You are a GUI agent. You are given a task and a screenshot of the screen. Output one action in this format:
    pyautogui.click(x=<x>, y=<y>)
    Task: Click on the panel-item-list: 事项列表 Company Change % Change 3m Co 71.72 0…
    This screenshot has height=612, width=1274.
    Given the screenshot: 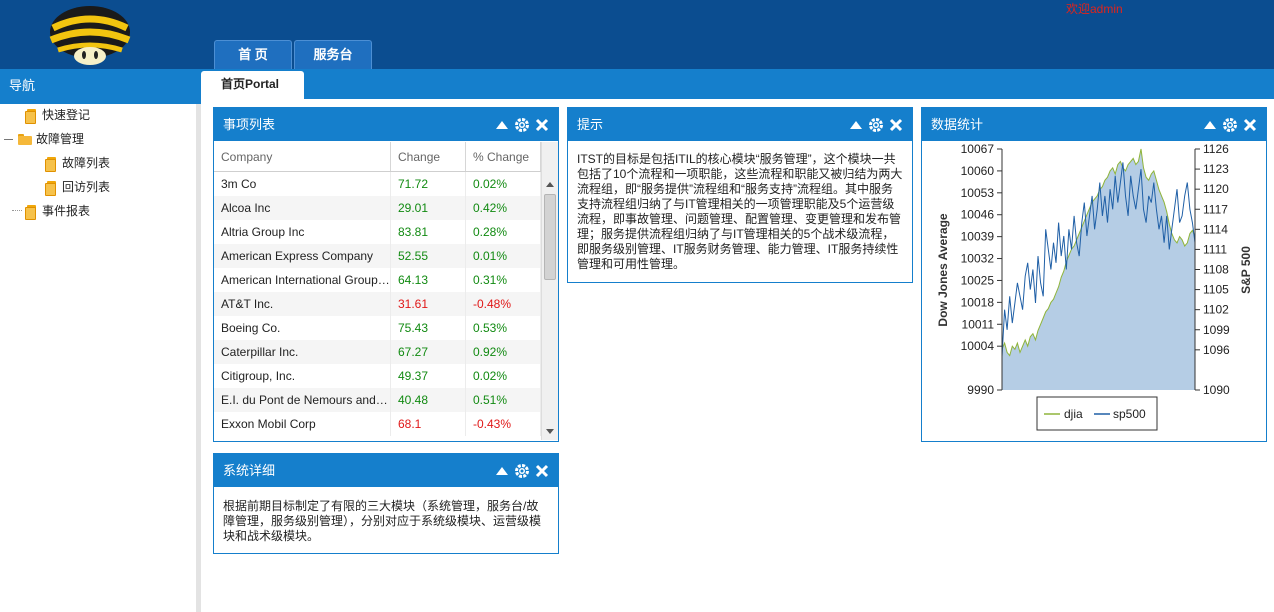 What is the action you would take?
    pyautogui.click(x=386, y=274)
    